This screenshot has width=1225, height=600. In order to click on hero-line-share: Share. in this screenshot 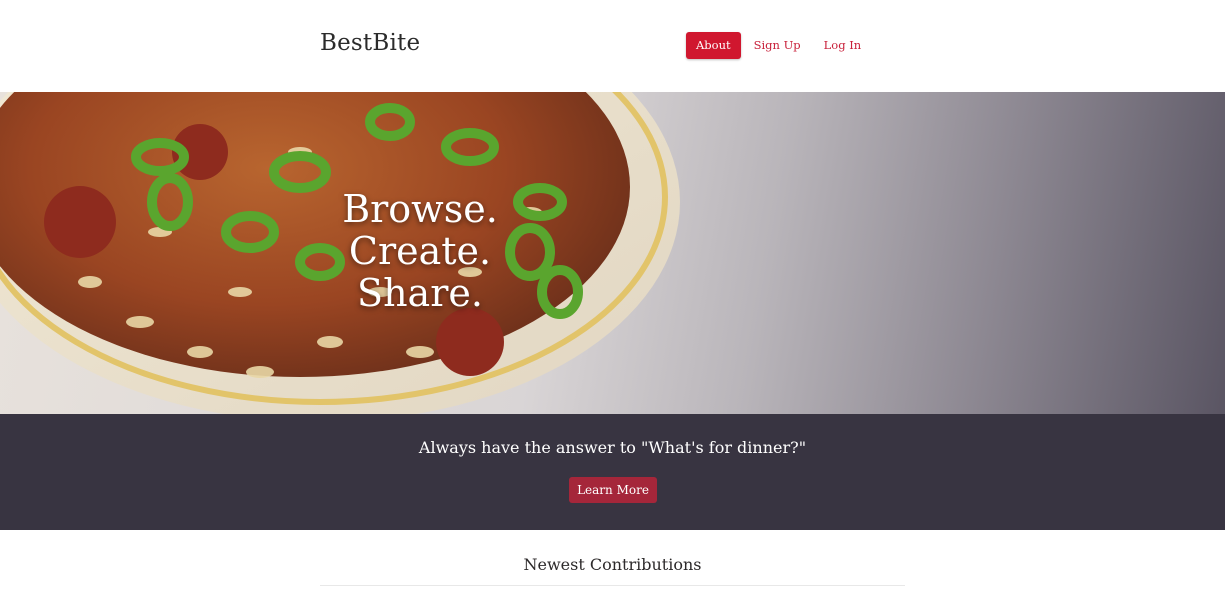, I will do `click(420, 293)`.